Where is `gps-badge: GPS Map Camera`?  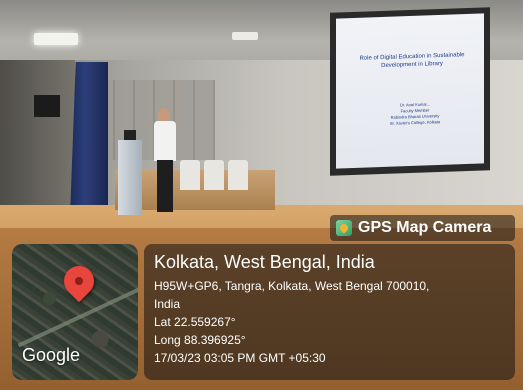 gps-badge: GPS Map Camera is located at coordinates (422, 228).